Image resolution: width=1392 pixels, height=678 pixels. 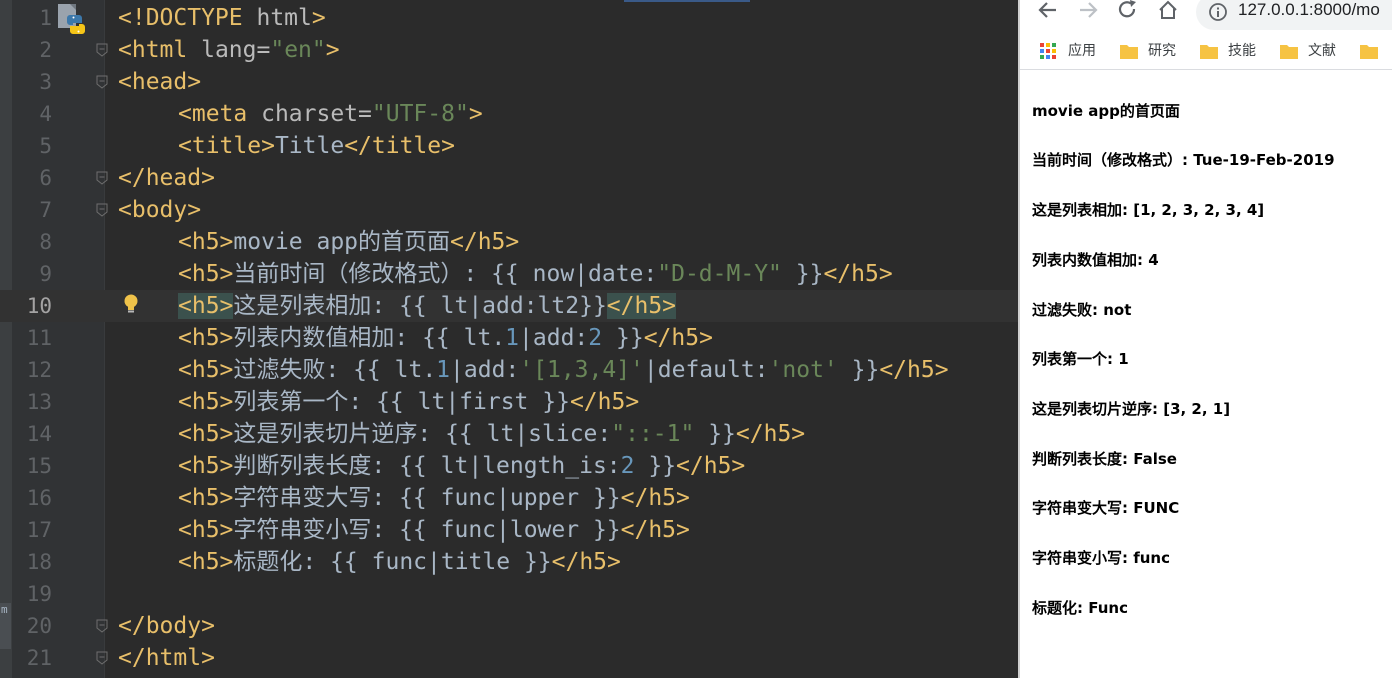 I want to click on heading-upper: 字符串变大写: FUNC, so click(x=1106, y=508).